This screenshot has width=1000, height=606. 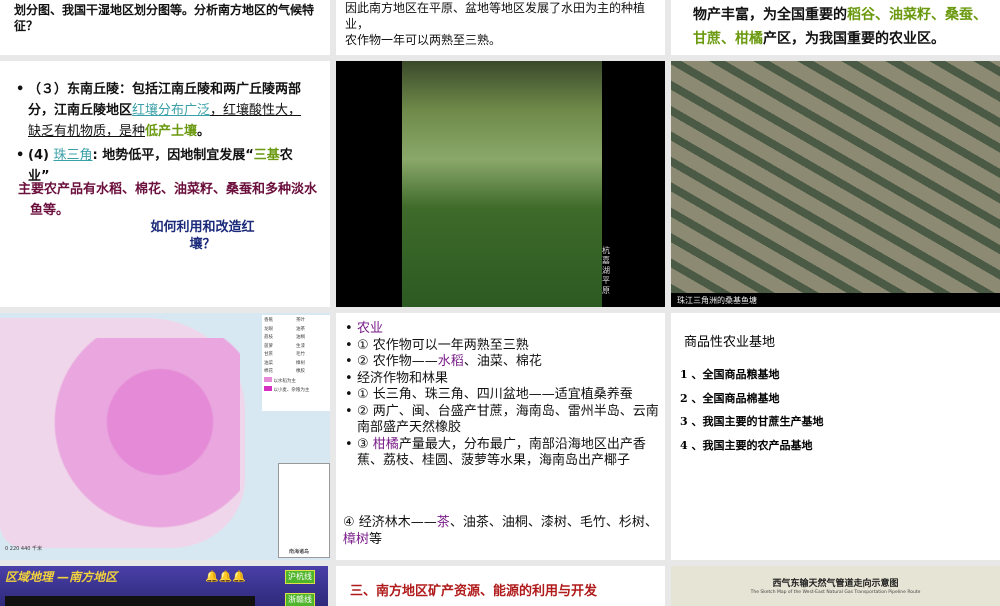 What do you see at coordinates (24, 549) in the screenshot?
I see `map-scale: 0 220 440 千米` at bounding box center [24, 549].